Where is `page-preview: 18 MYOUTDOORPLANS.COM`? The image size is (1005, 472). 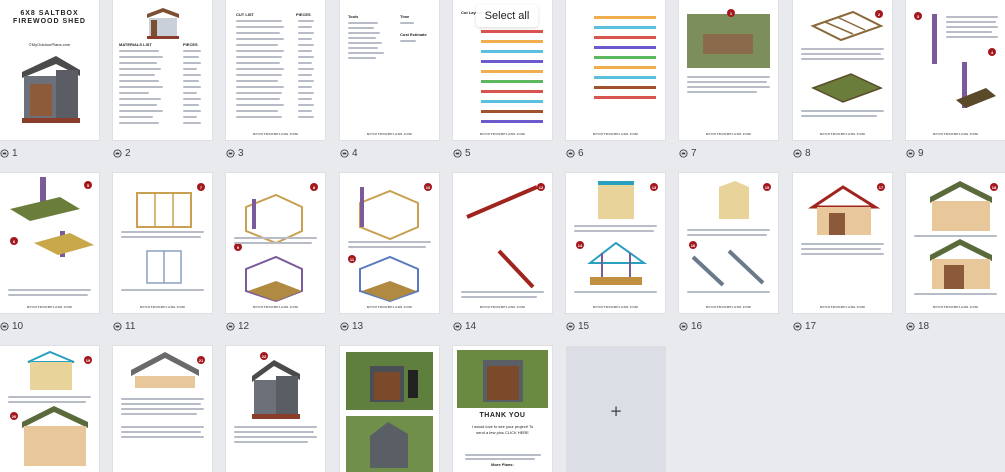
page-preview: 18 MYOUTDOORPLANS.COM is located at coordinates (955, 243).